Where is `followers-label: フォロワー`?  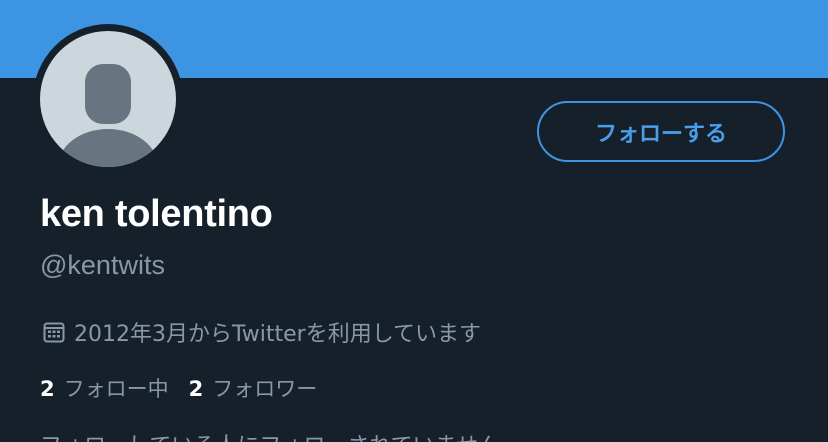 followers-label: フォロワー is located at coordinates (265, 389).